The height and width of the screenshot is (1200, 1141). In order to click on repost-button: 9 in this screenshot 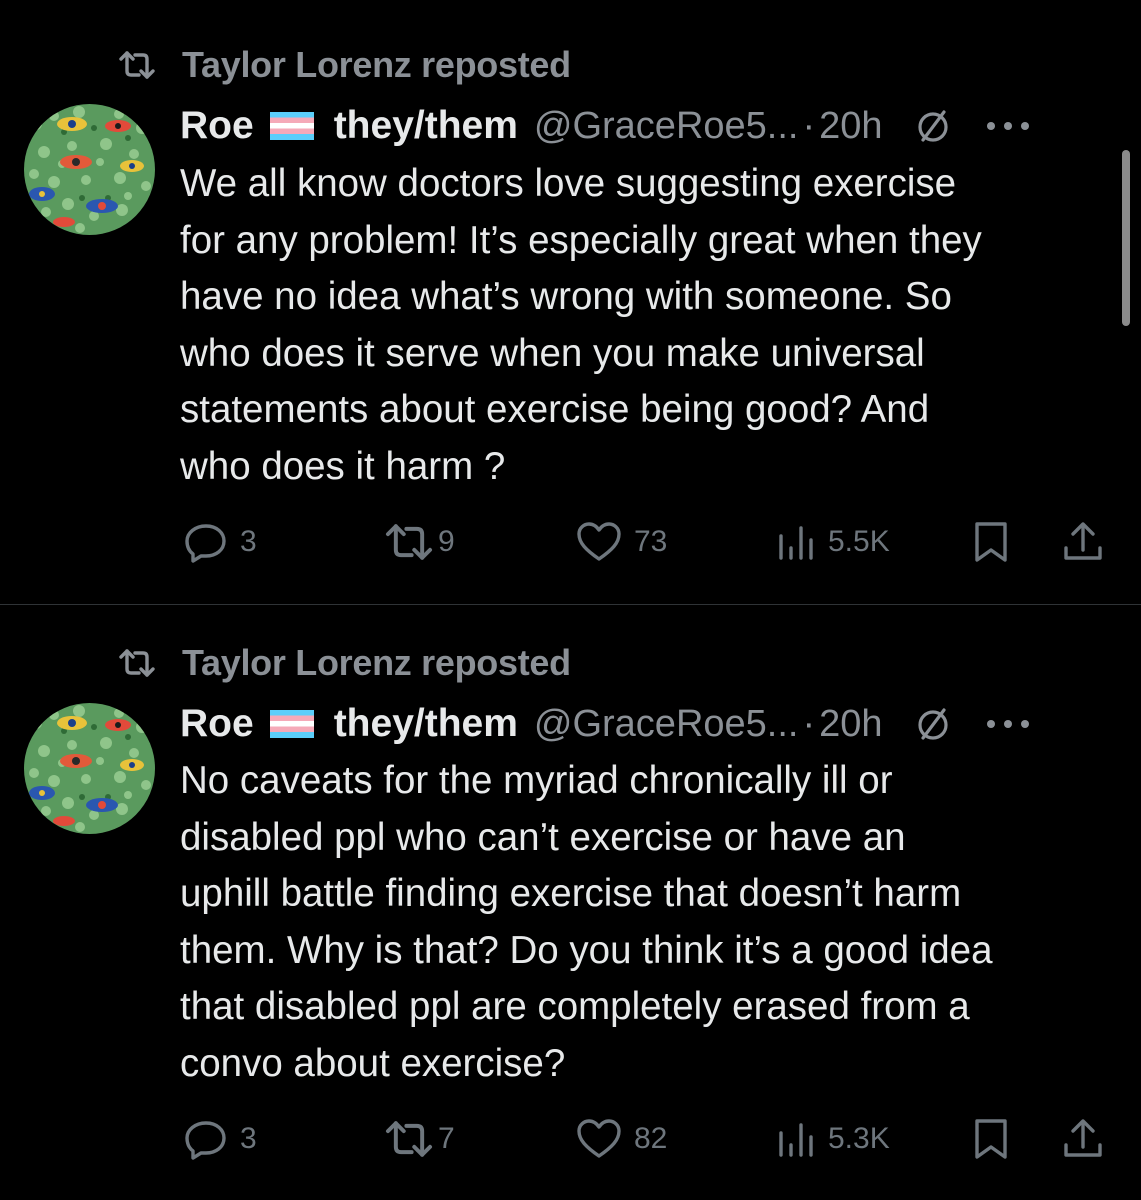, I will do `click(419, 542)`.